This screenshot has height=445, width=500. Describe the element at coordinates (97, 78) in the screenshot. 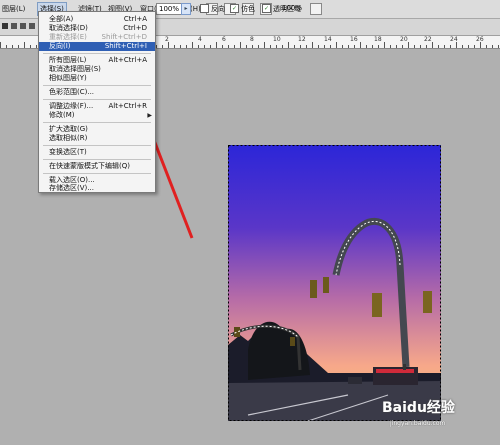

I see `menu-item-similar-layers: 相似图层(Y)` at that location.